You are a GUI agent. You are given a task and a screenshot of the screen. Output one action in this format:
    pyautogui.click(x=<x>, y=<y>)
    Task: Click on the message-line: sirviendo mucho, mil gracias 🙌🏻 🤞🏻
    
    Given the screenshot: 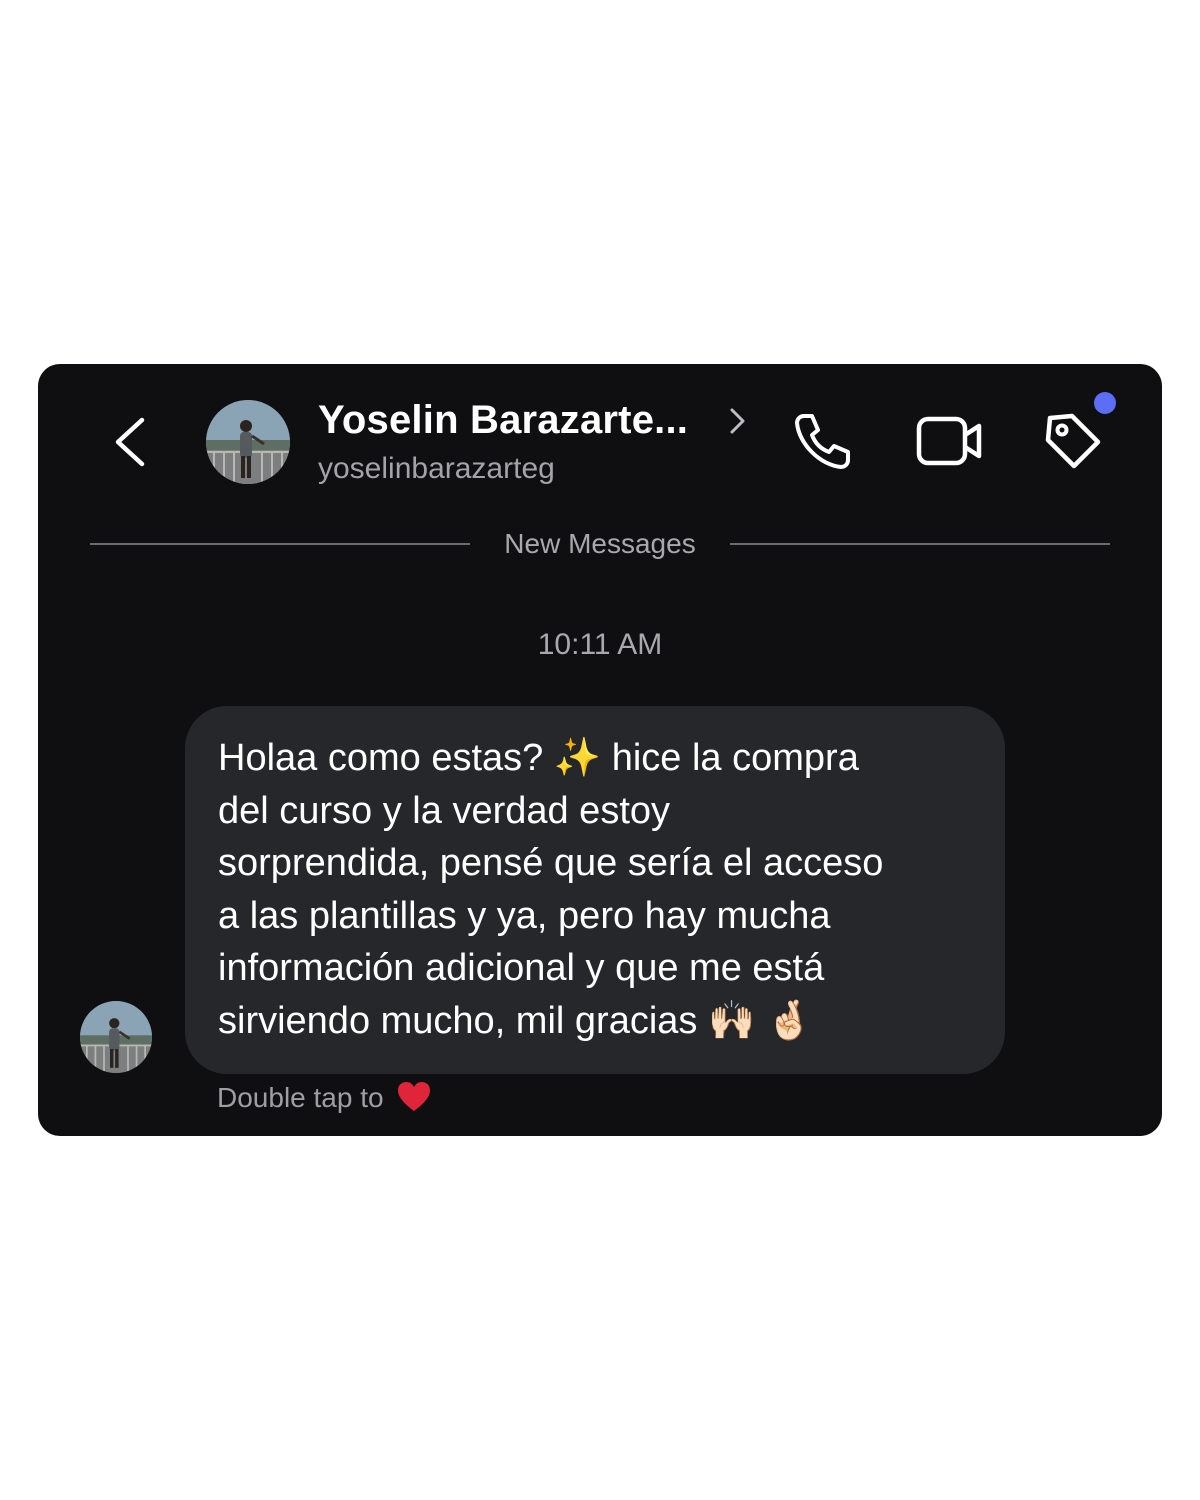 What is the action you would take?
    pyautogui.click(x=516, y=1020)
    